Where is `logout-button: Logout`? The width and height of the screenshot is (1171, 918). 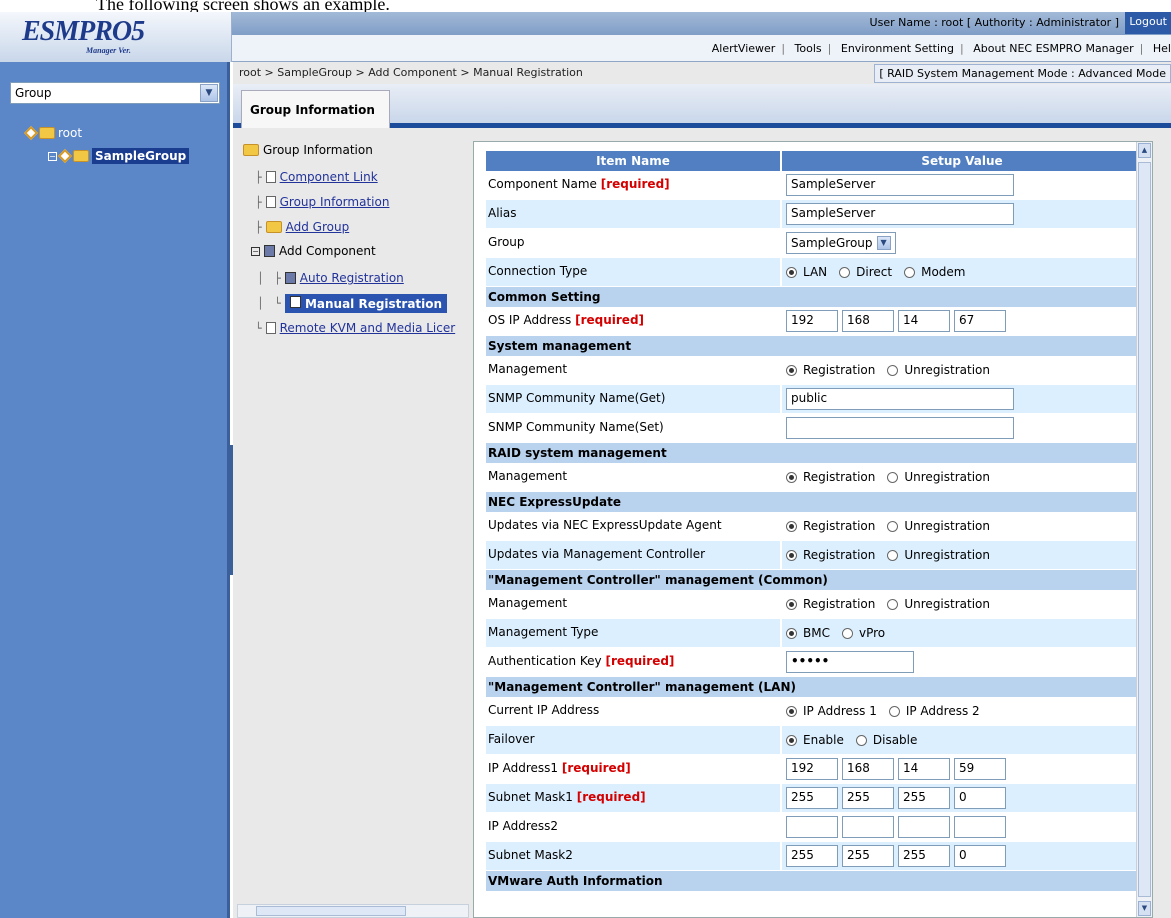 logout-button: Logout is located at coordinates (1148, 23).